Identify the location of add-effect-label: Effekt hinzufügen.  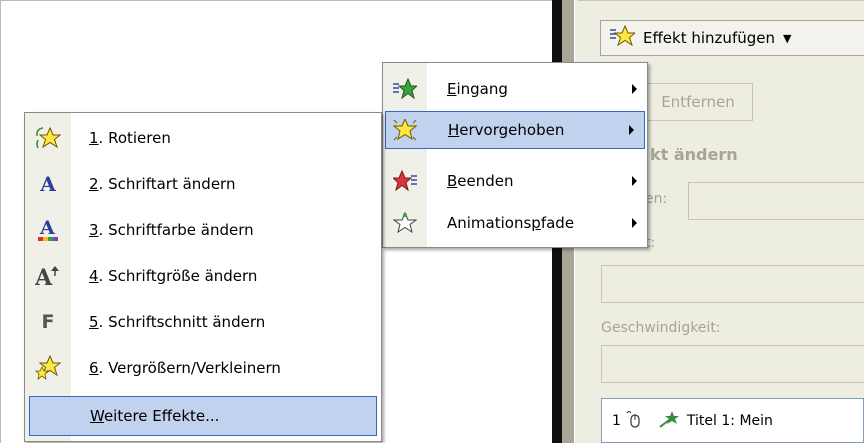
(709, 38).